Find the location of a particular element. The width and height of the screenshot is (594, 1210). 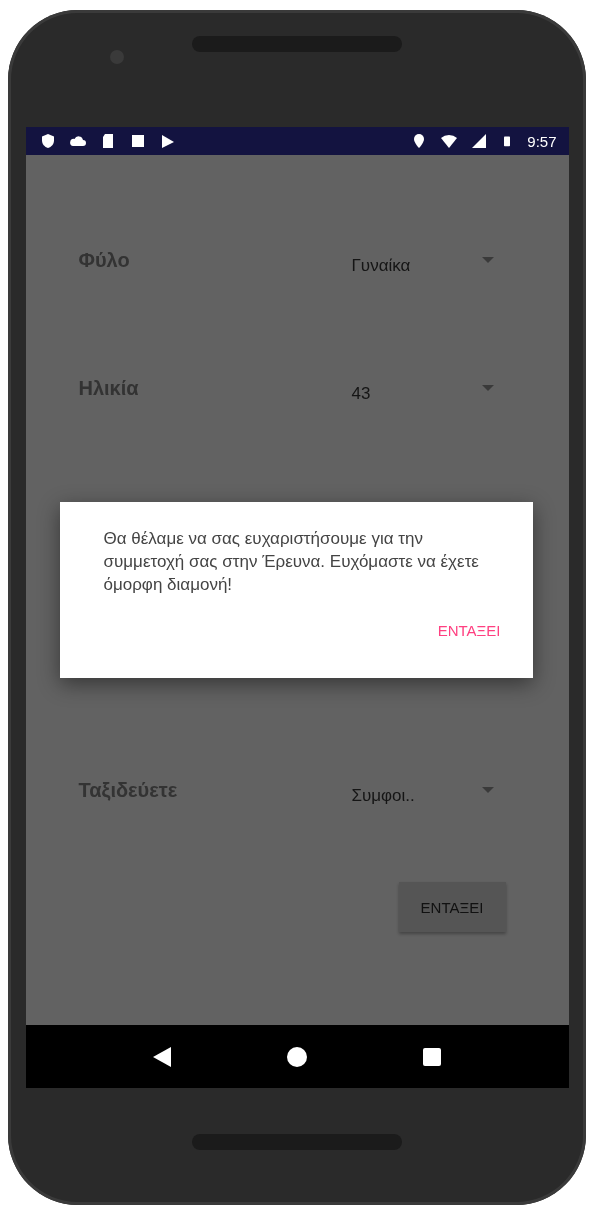

dialog-ok-button: ENTAΞΕΙ is located at coordinates (469, 630).